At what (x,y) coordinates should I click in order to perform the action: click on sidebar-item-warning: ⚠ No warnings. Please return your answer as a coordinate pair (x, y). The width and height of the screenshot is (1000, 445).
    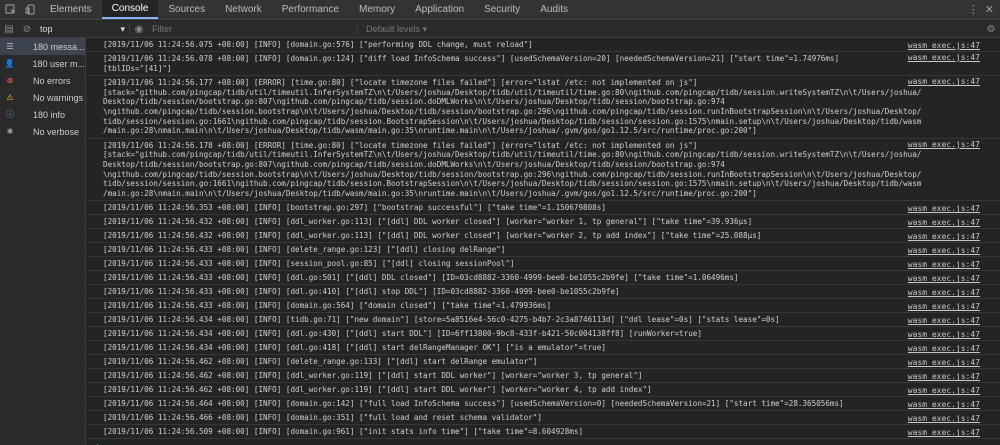
    Looking at the image, I should click on (42, 97).